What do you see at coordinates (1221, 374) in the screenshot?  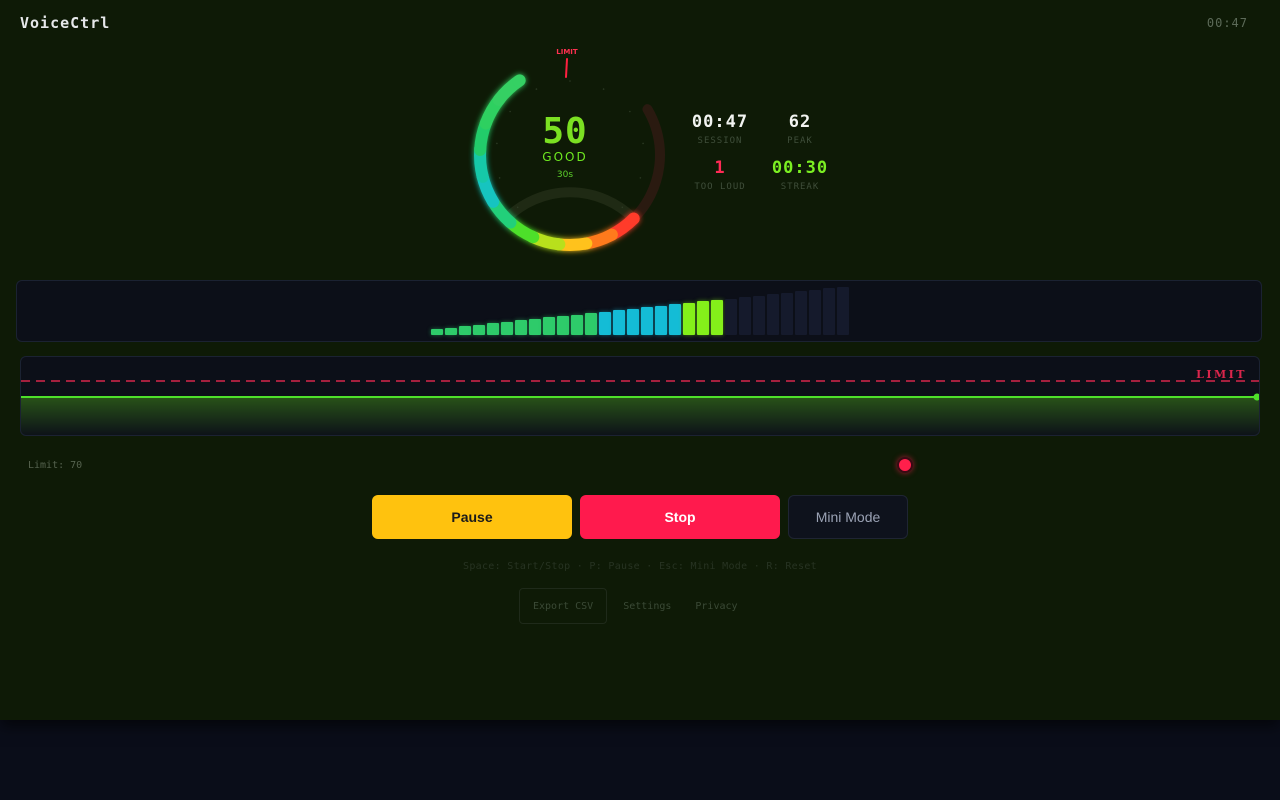 I see `history-limit-label: LIMIT` at bounding box center [1221, 374].